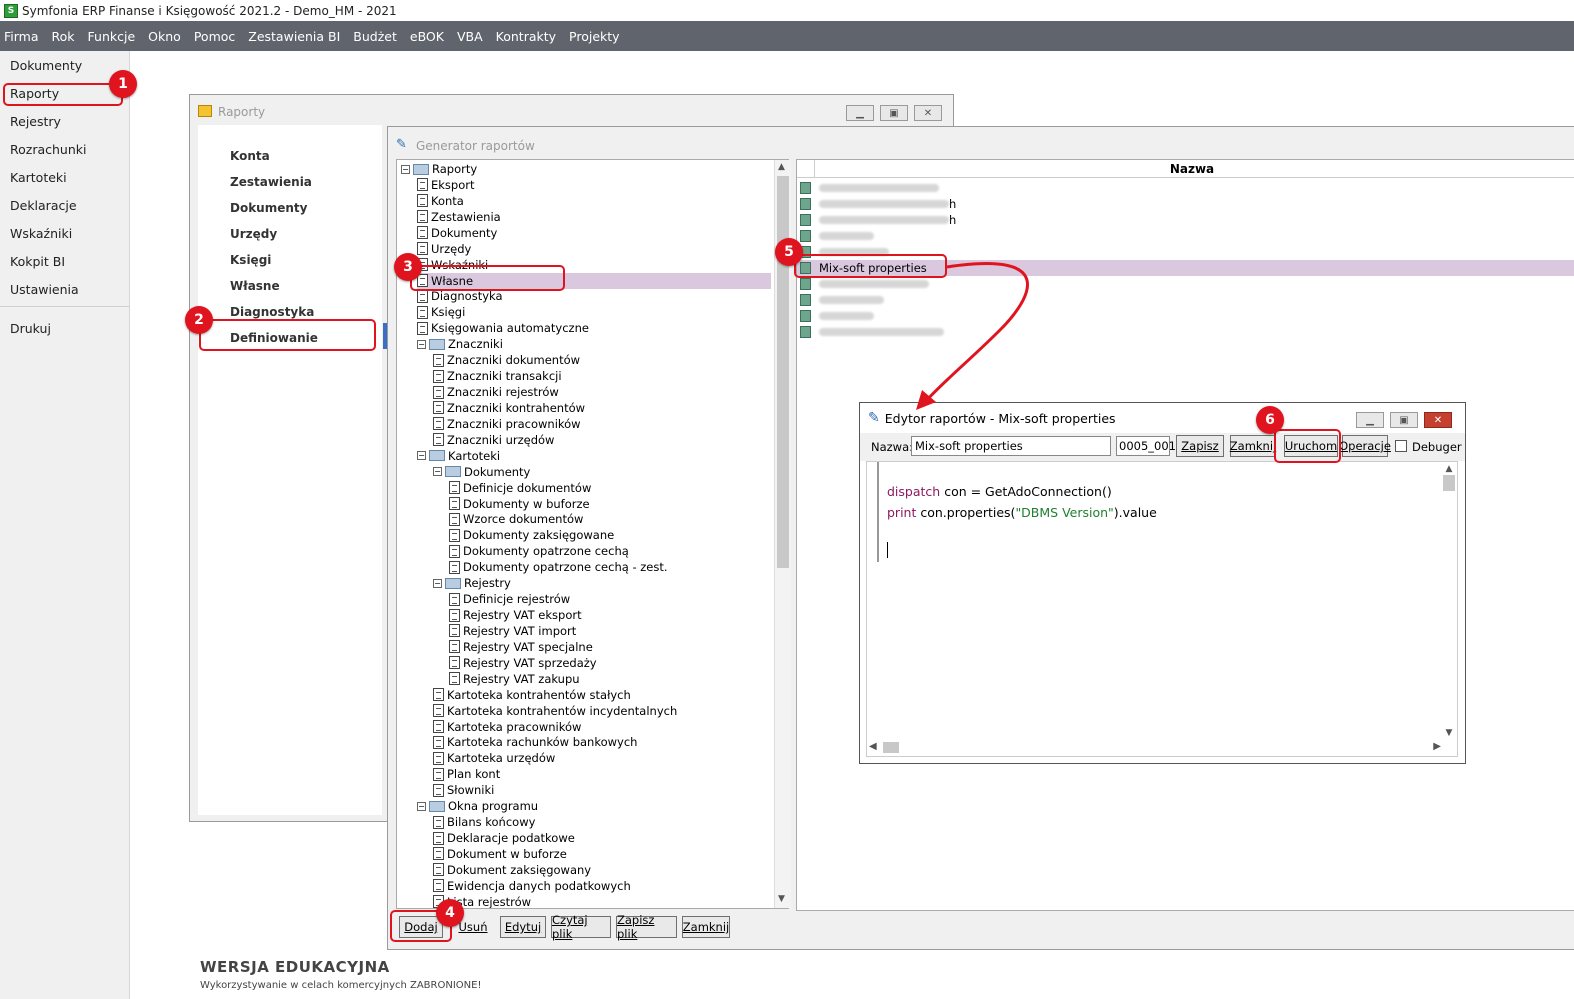 The width and height of the screenshot is (1574, 999). Describe the element at coordinates (789, 252) in the screenshot. I see `step-badge-5: 5` at that location.